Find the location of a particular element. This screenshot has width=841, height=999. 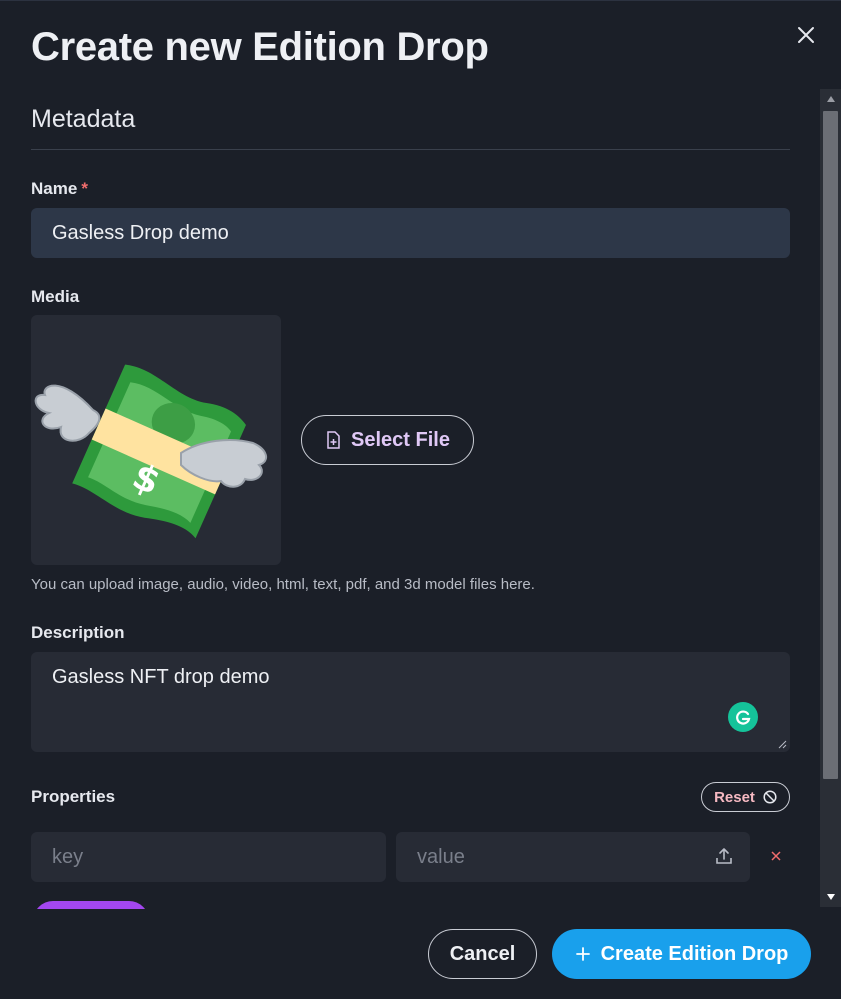

media-label: Media is located at coordinates (55, 296).